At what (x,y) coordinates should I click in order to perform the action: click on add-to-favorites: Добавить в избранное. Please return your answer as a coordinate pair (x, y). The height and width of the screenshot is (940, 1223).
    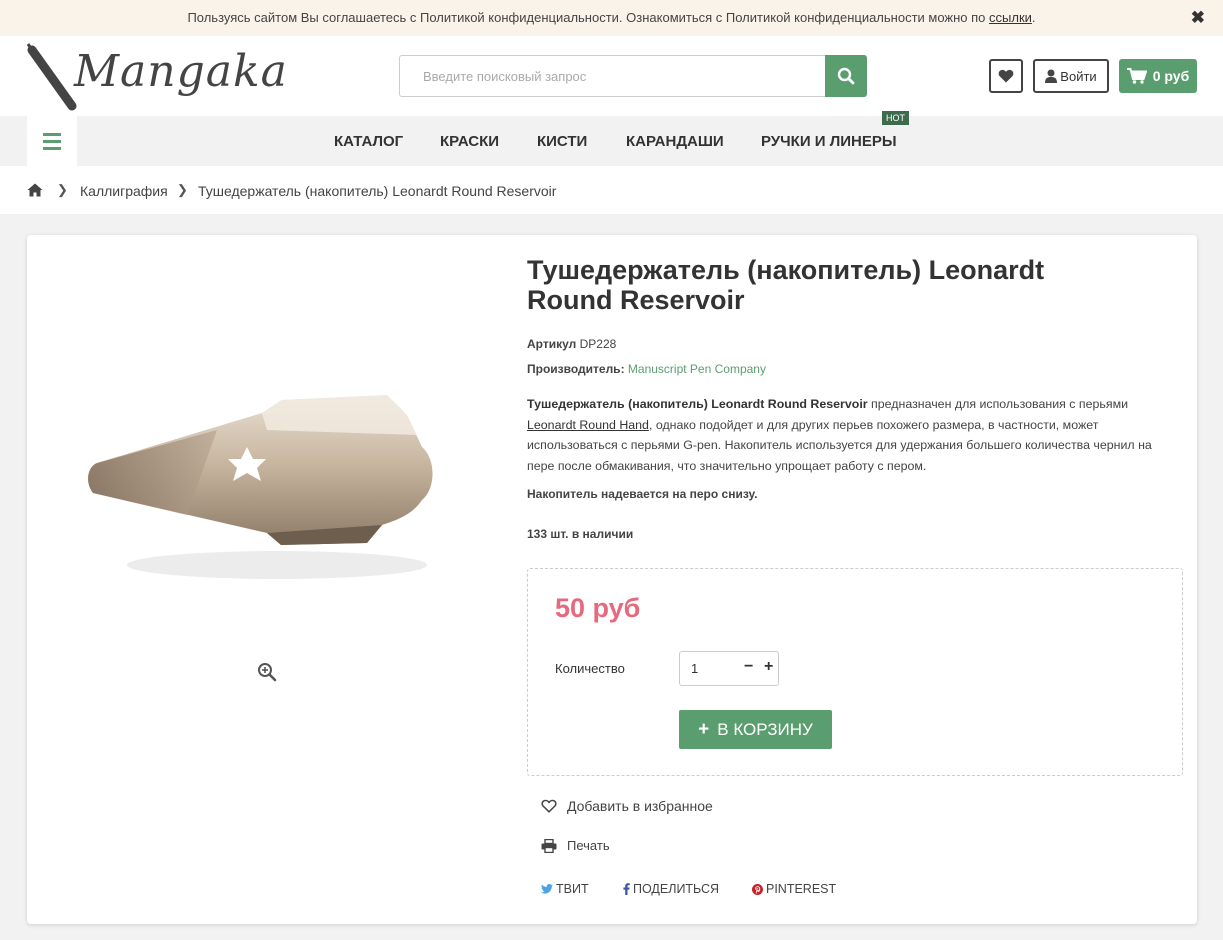
    Looking at the image, I should click on (627, 806).